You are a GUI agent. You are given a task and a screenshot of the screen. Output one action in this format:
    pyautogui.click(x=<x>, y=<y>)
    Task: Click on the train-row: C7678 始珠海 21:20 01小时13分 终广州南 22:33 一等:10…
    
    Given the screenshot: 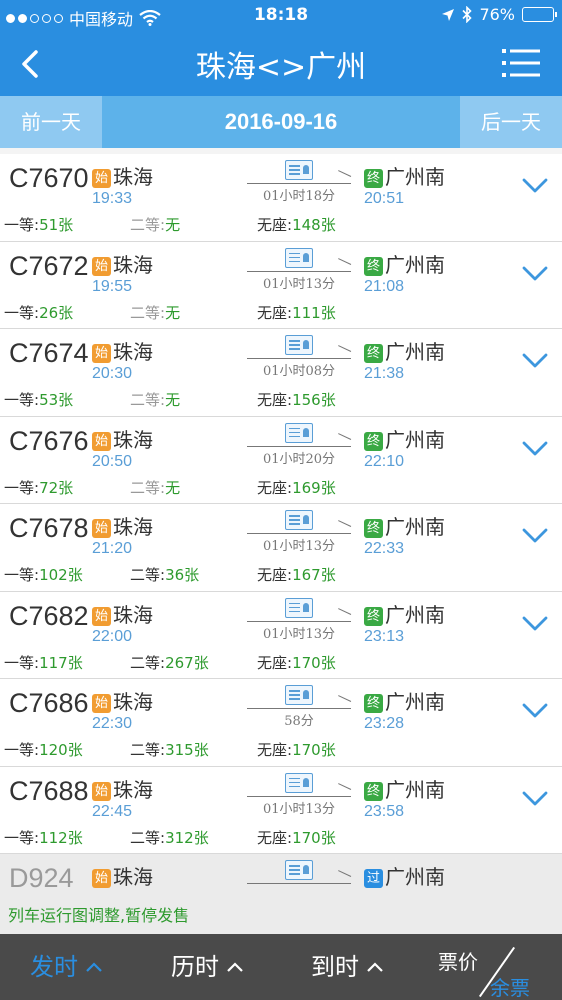 What is the action you would take?
    pyautogui.click(x=281, y=548)
    